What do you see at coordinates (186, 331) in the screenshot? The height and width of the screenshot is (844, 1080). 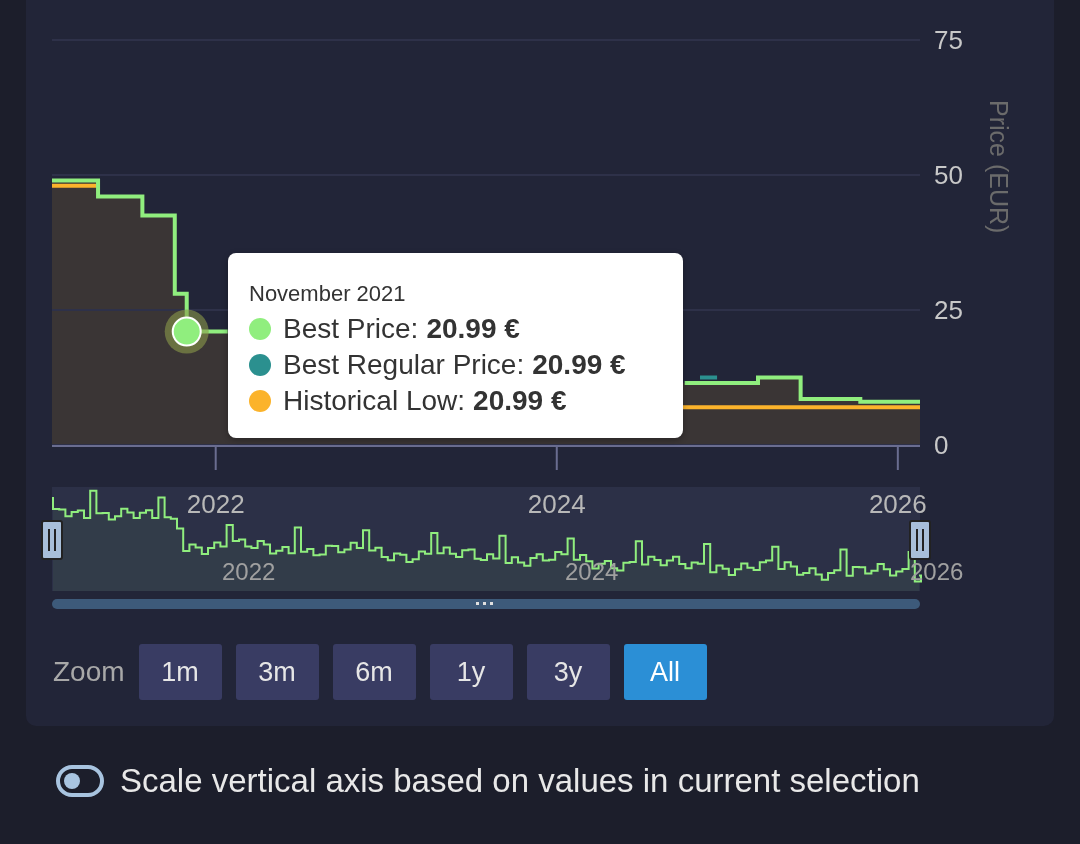 I see `hover-marker` at bounding box center [186, 331].